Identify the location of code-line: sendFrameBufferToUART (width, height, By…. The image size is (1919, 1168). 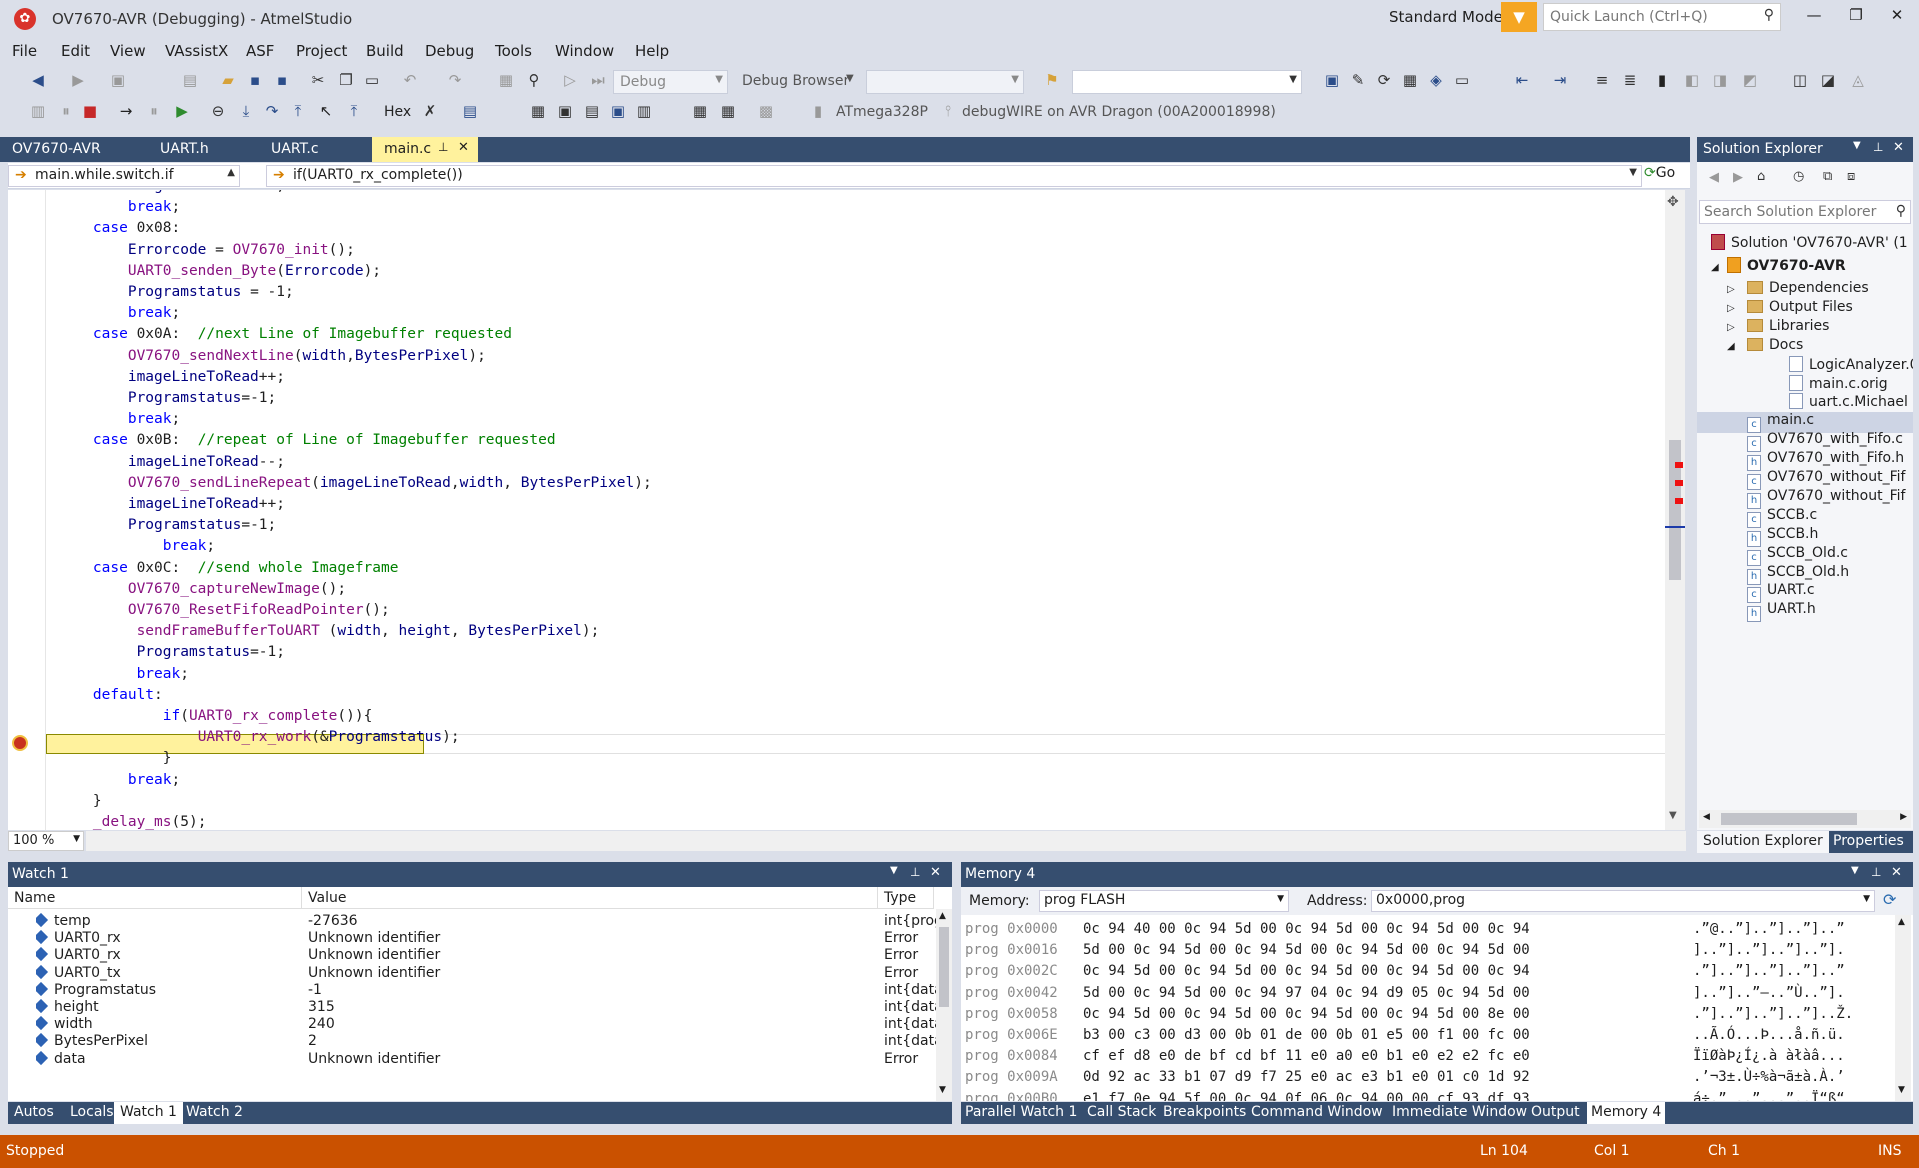
(329, 633).